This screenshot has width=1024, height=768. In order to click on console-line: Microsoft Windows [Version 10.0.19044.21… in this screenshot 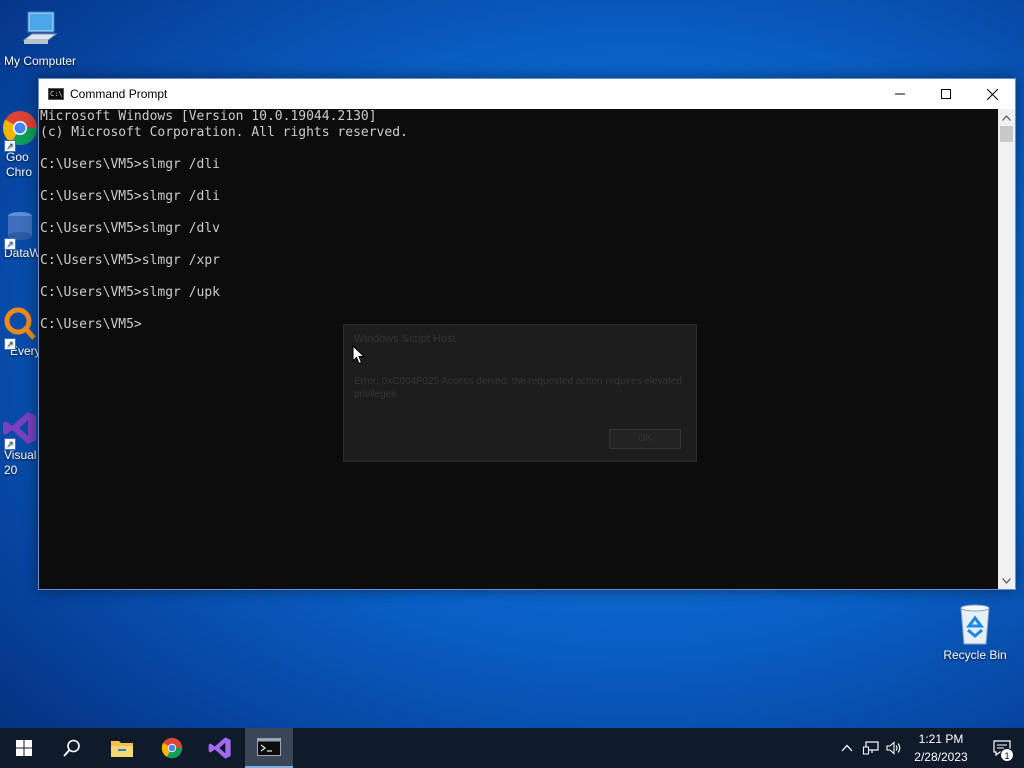, I will do `click(208, 116)`.